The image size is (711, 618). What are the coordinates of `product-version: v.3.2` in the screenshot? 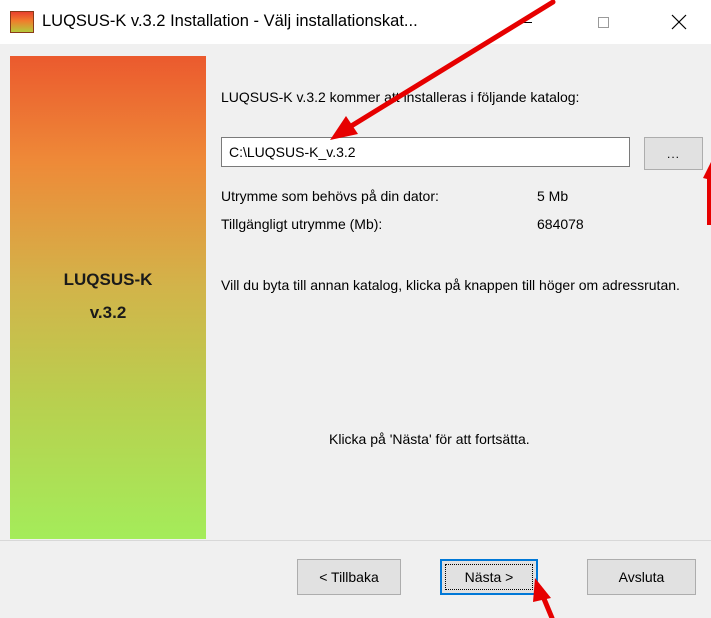 It's located at (108, 312).